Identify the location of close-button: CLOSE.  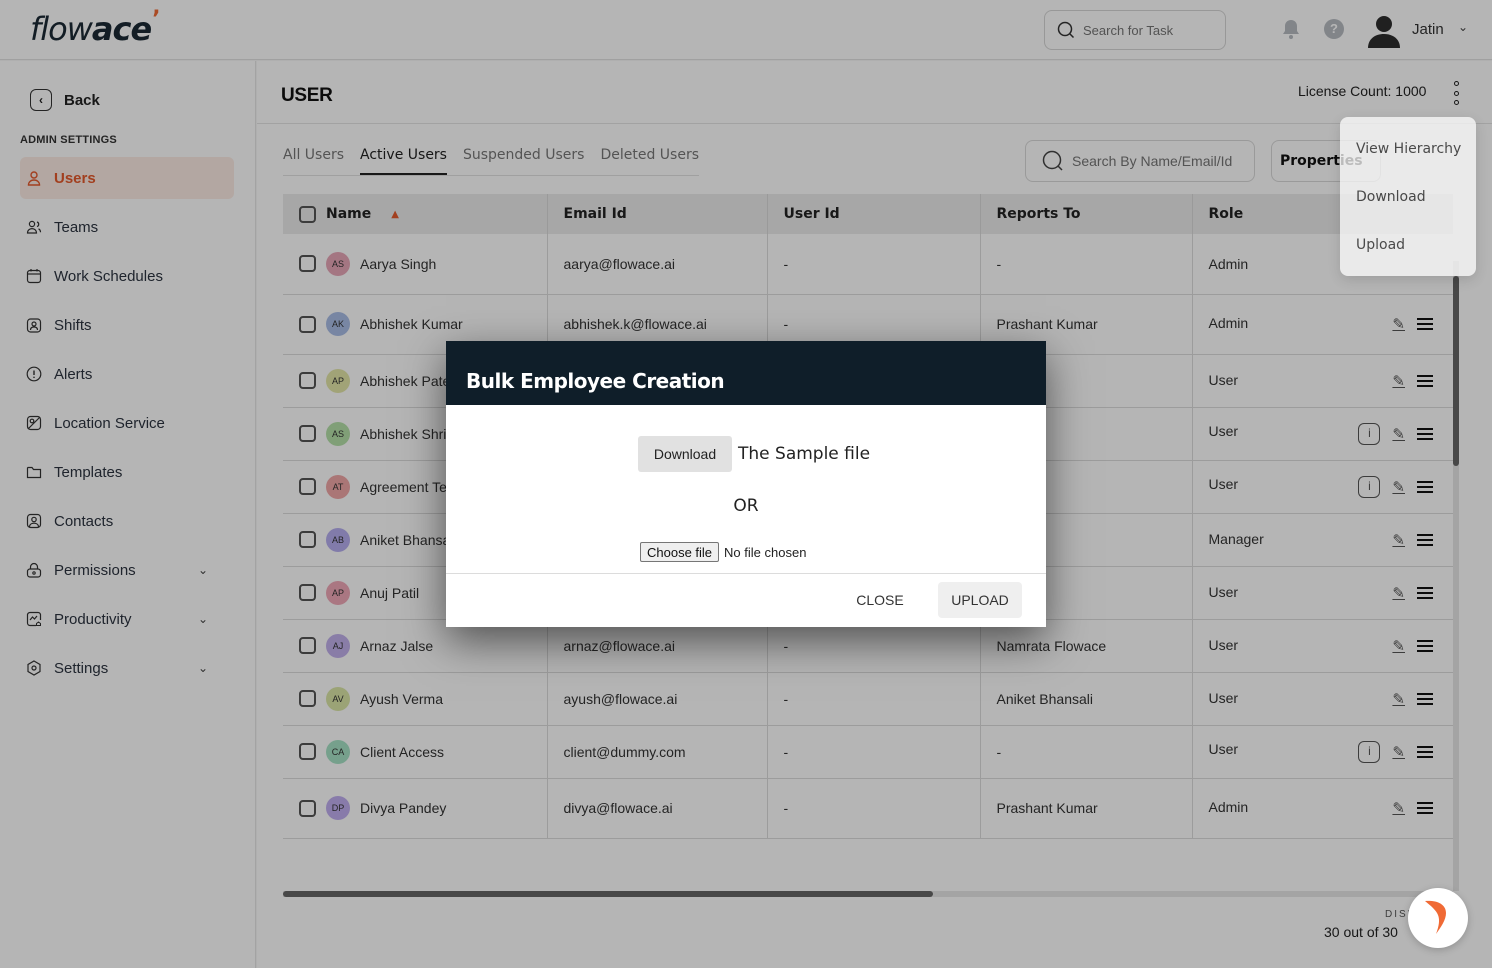
(880, 600).